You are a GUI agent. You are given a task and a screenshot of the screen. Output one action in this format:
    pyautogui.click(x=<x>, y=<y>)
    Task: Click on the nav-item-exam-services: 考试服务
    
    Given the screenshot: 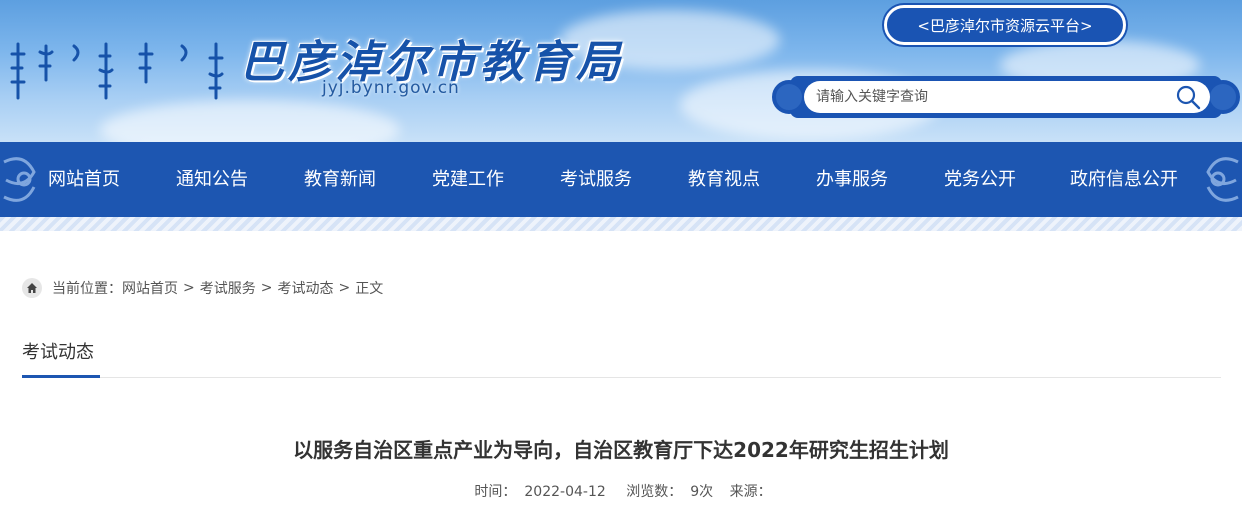 What is the action you would take?
    pyautogui.click(x=596, y=179)
    